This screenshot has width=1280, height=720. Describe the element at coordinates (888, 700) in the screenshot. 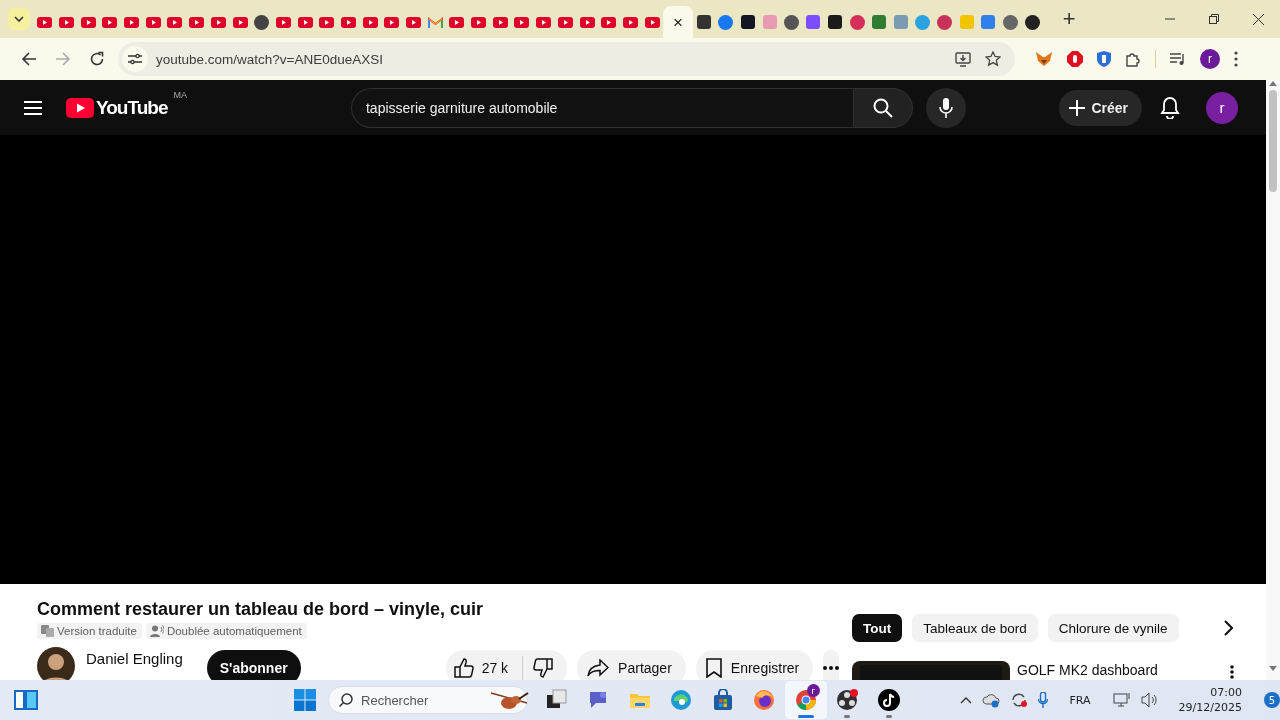

I see `music-note-icon` at that location.